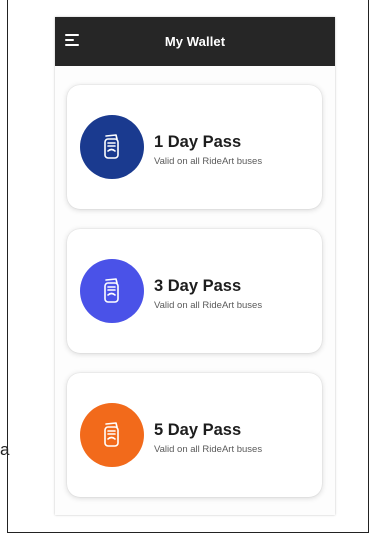  What do you see at coordinates (73, 41) in the screenshot?
I see `hamburger-menu-icon` at bounding box center [73, 41].